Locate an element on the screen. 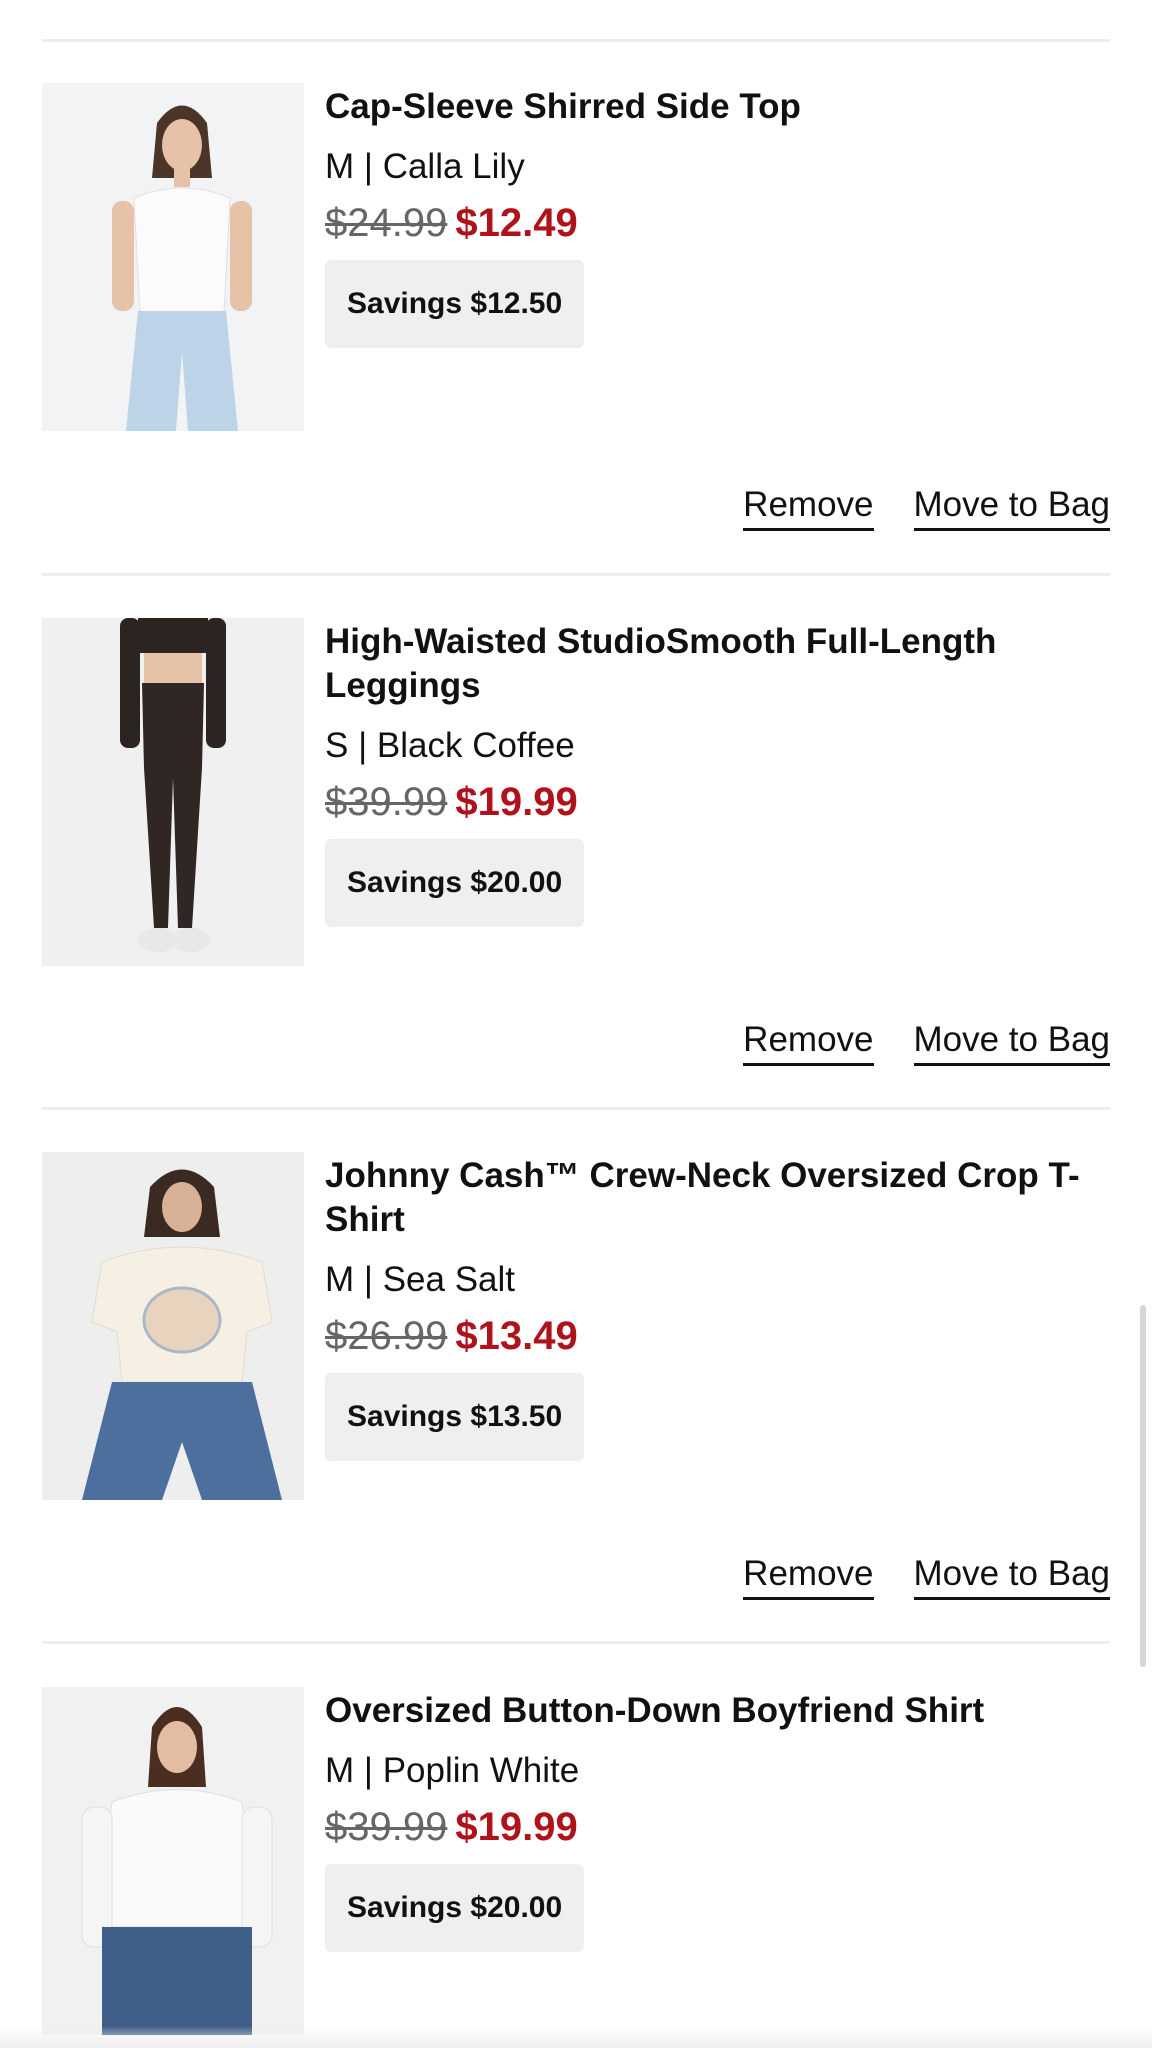 This screenshot has height=2048, width=1152. sale-price: $12.49 is located at coordinates (516, 223).